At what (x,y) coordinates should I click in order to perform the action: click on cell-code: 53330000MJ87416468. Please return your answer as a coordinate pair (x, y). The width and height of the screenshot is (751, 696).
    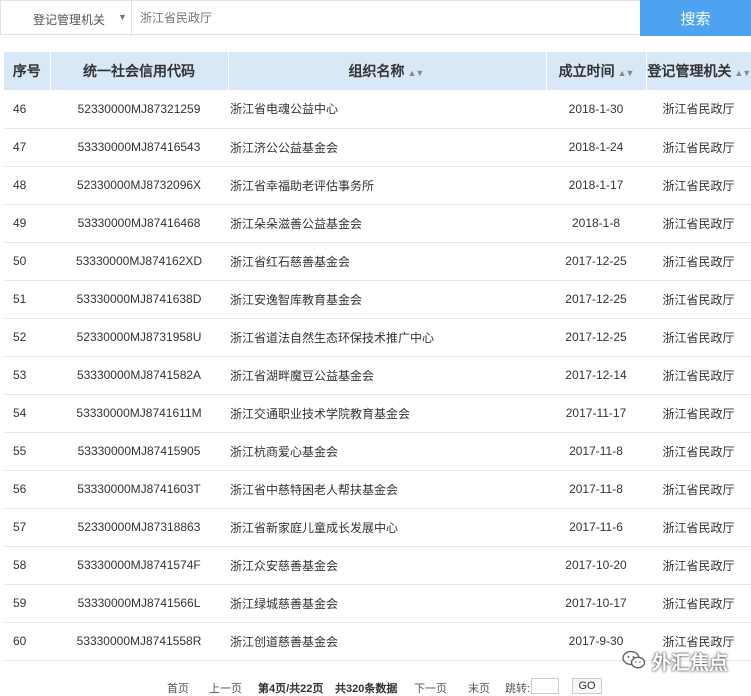
    Looking at the image, I should click on (139, 223).